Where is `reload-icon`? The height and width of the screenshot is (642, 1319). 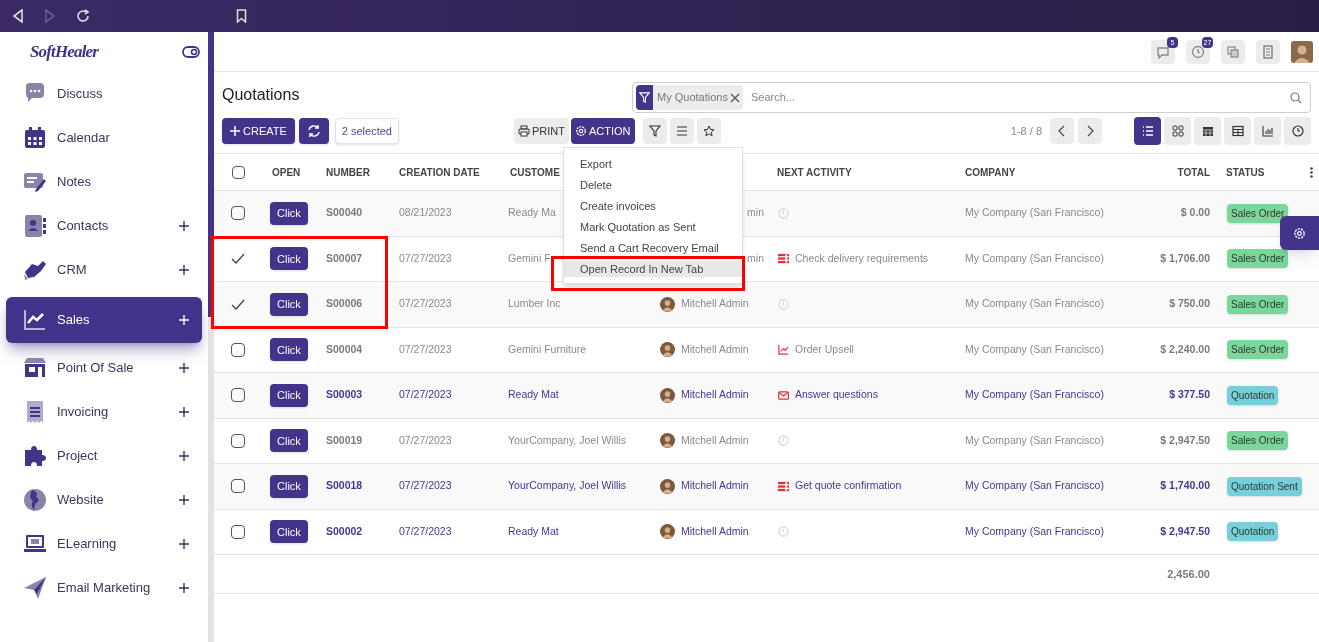
reload-icon is located at coordinates (83, 16).